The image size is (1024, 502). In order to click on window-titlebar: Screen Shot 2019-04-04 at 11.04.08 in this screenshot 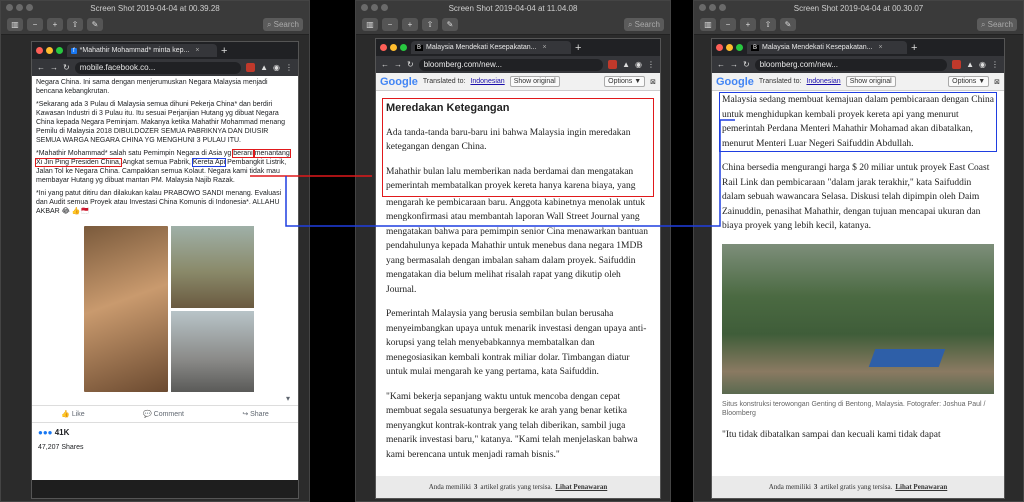, I will do `click(513, 8)`.